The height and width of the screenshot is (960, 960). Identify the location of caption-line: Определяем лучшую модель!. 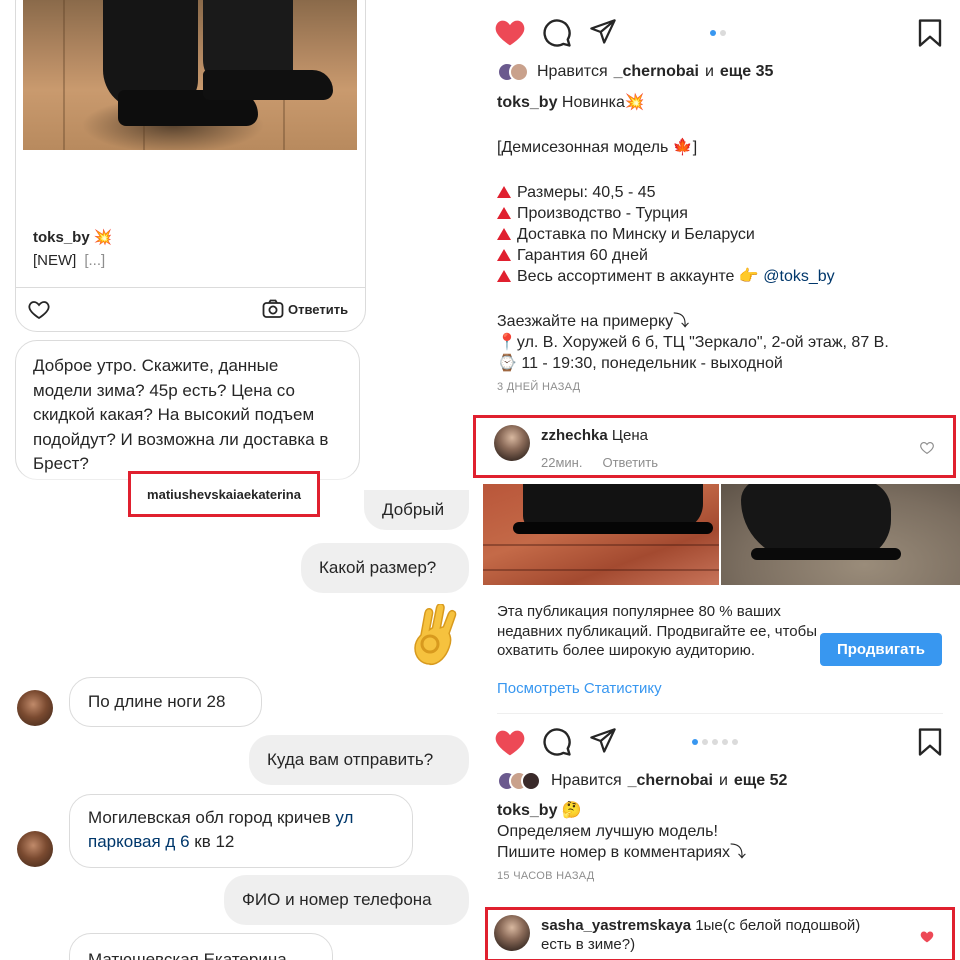
(607, 831).